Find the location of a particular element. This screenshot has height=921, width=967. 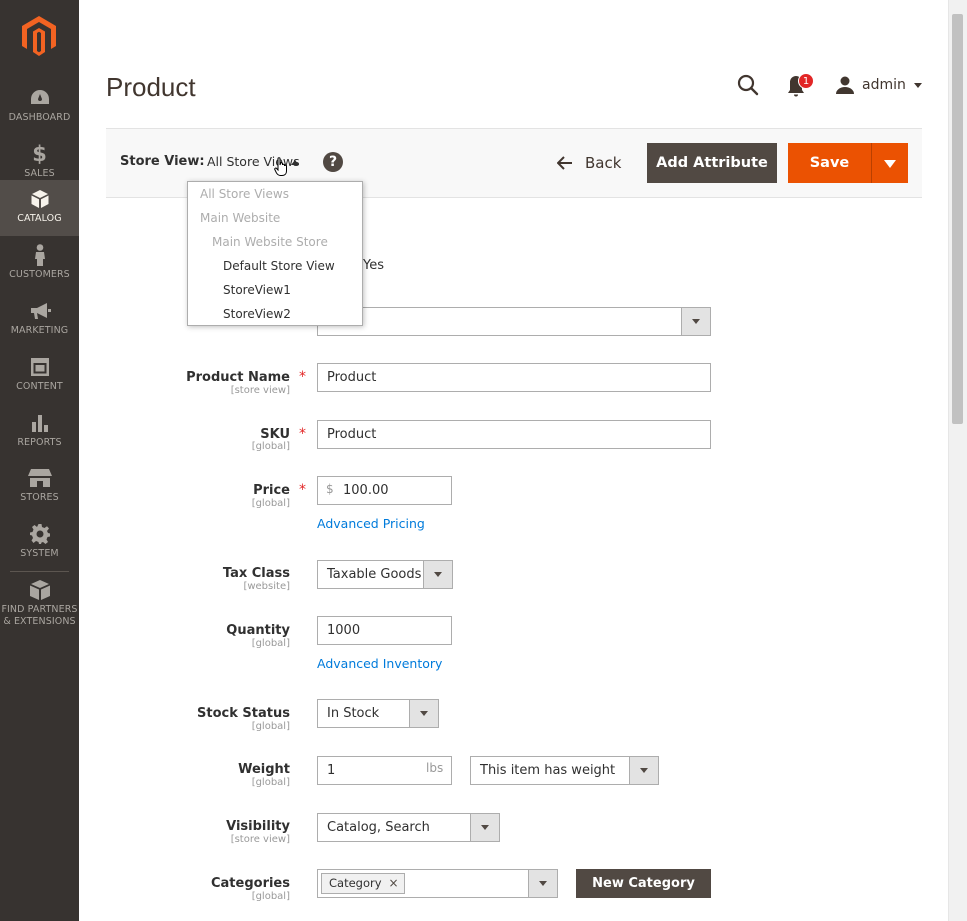

nav-label-line2: & EXTENSIONS is located at coordinates (39, 621).